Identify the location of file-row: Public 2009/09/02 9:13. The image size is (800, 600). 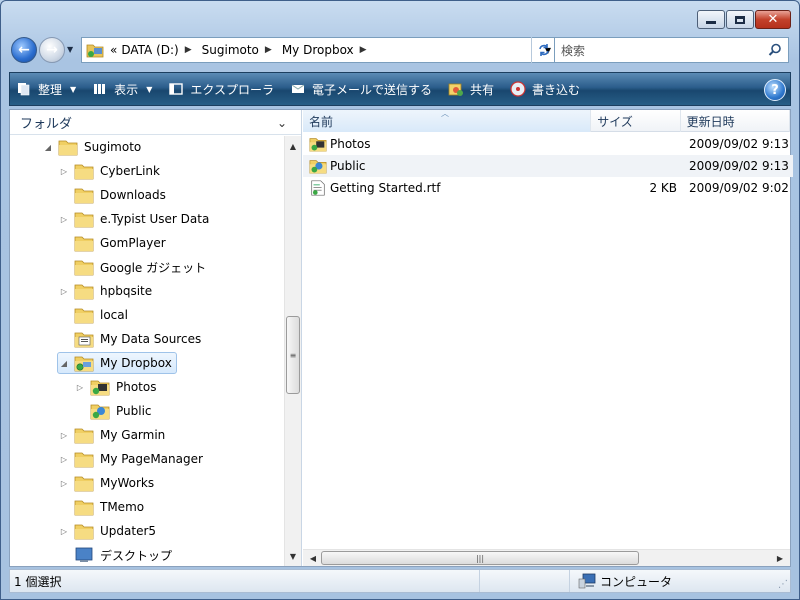
(548, 166).